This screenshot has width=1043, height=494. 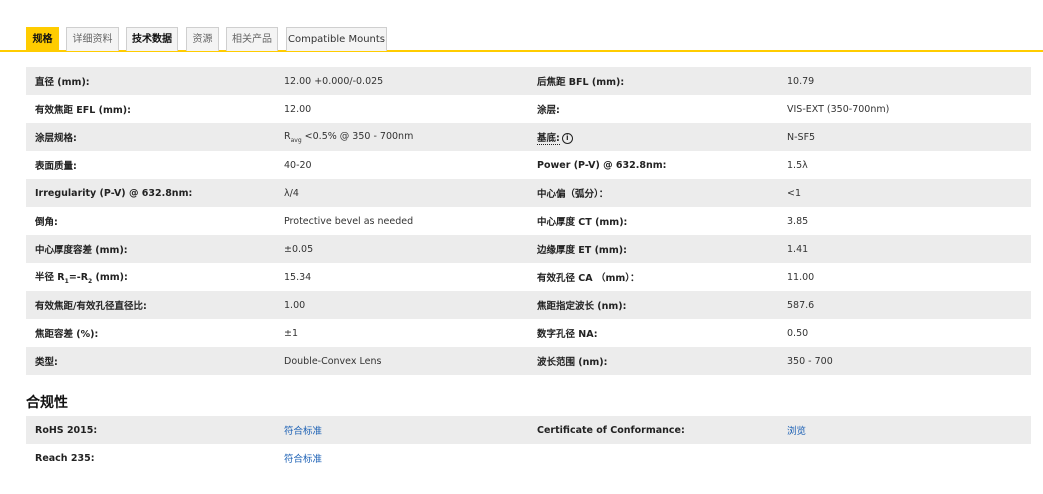 I want to click on spec-label: 类型:, so click(x=150, y=361).